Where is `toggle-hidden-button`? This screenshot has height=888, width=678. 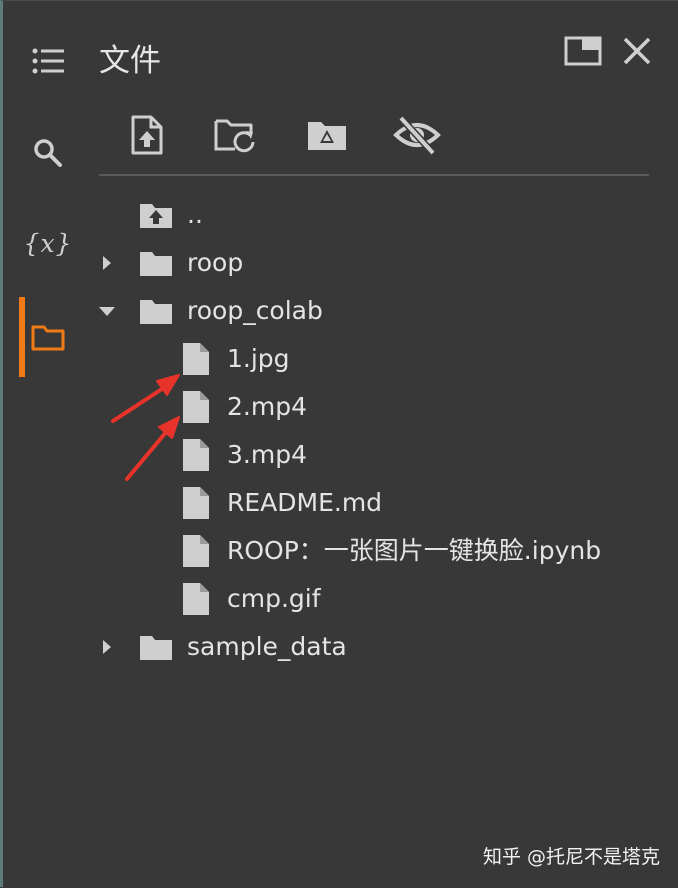
toggle-hidden-button is located at coordinates (417, 135).